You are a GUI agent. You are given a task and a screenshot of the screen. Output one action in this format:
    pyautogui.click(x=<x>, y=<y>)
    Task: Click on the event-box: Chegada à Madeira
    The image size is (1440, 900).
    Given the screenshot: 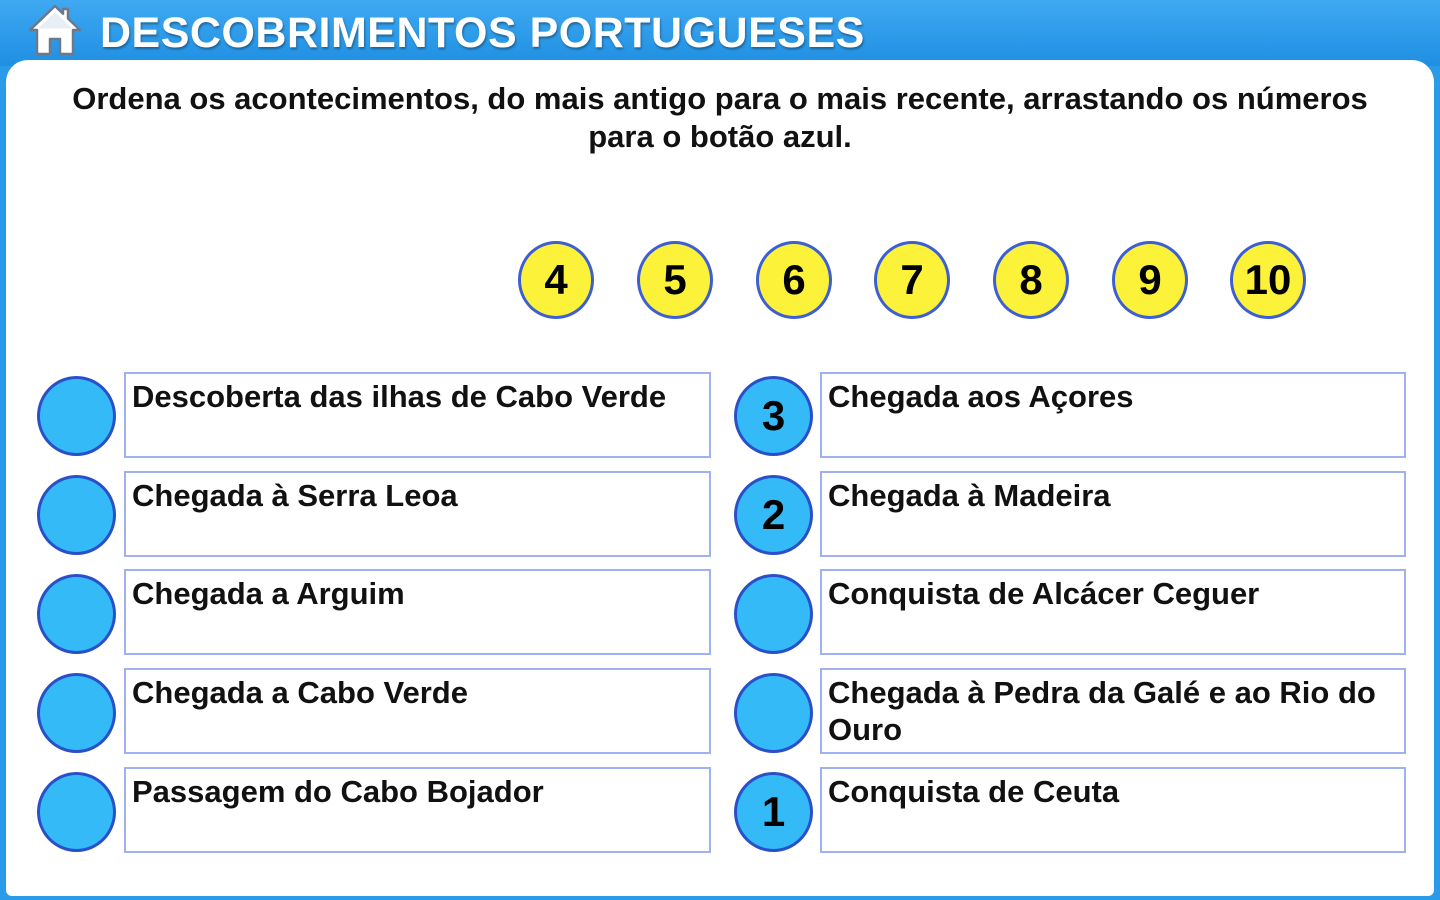 What is the action you would take?
    pyautogui.click(x=1113, y=514)
    